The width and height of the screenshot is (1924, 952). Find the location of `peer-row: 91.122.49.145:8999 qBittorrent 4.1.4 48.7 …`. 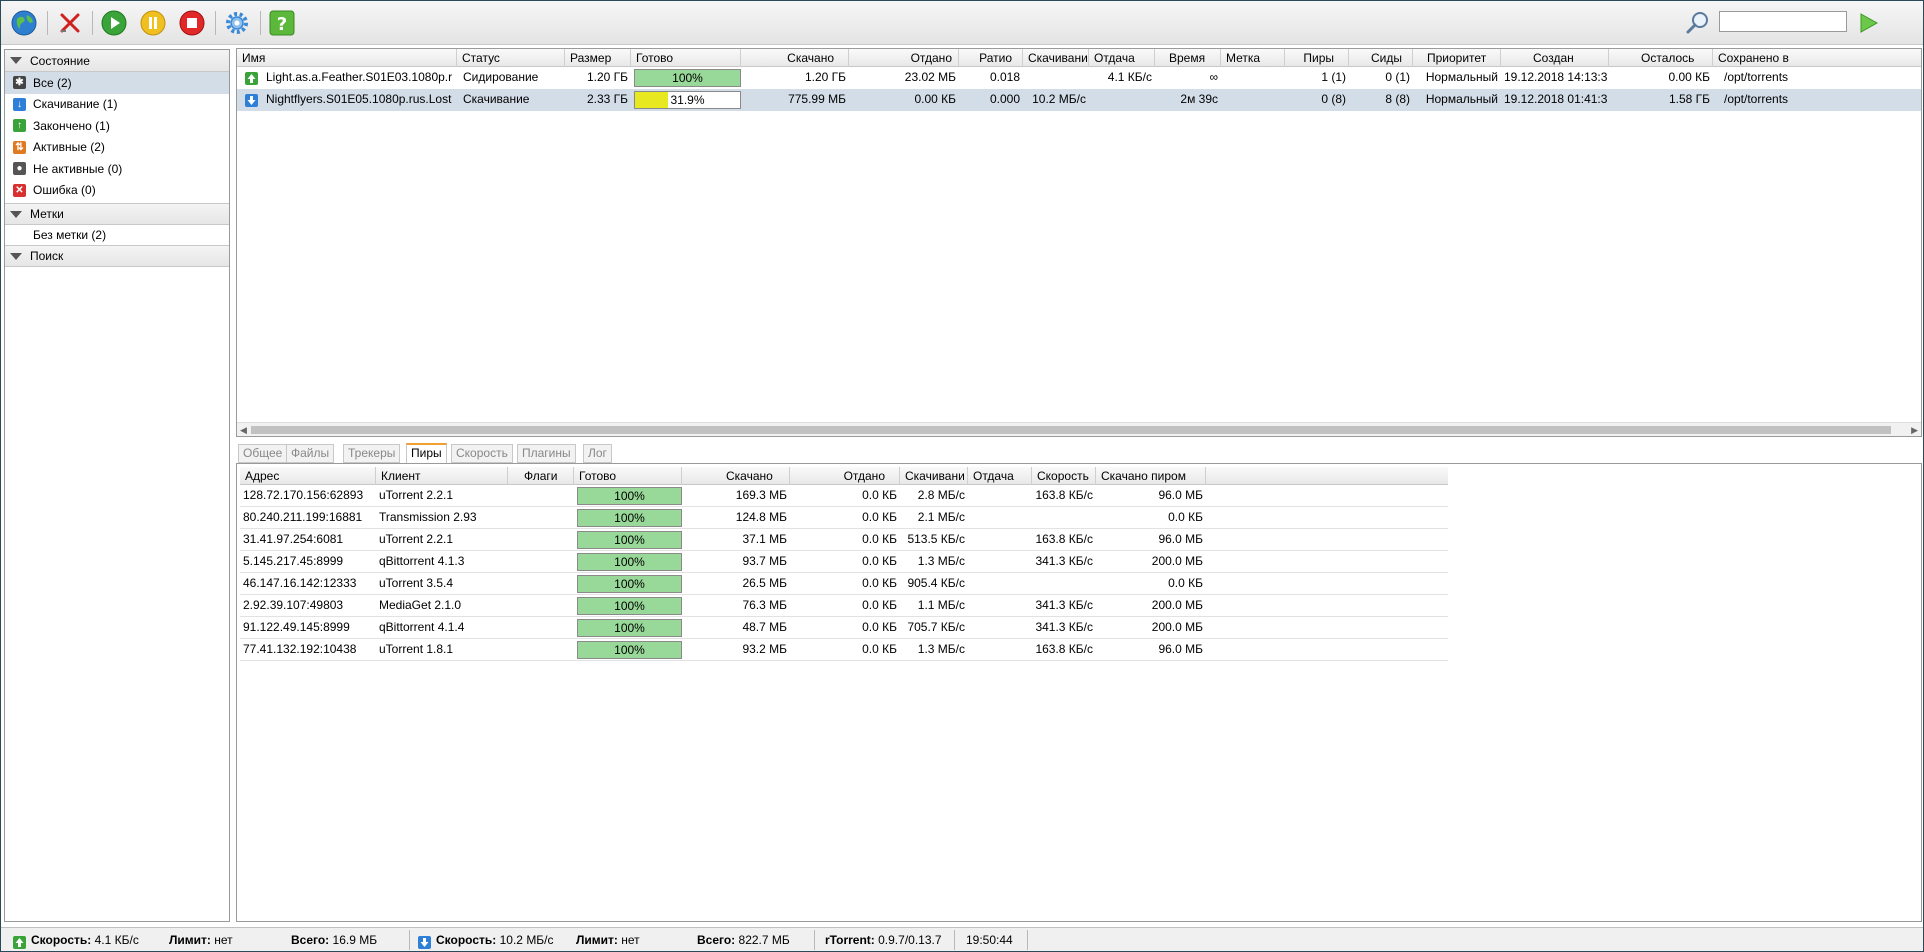

peer-row: 91.122.49.145:8999 qBittorrent 4.1.4 48.7 … is located at coordinates (844, 628).